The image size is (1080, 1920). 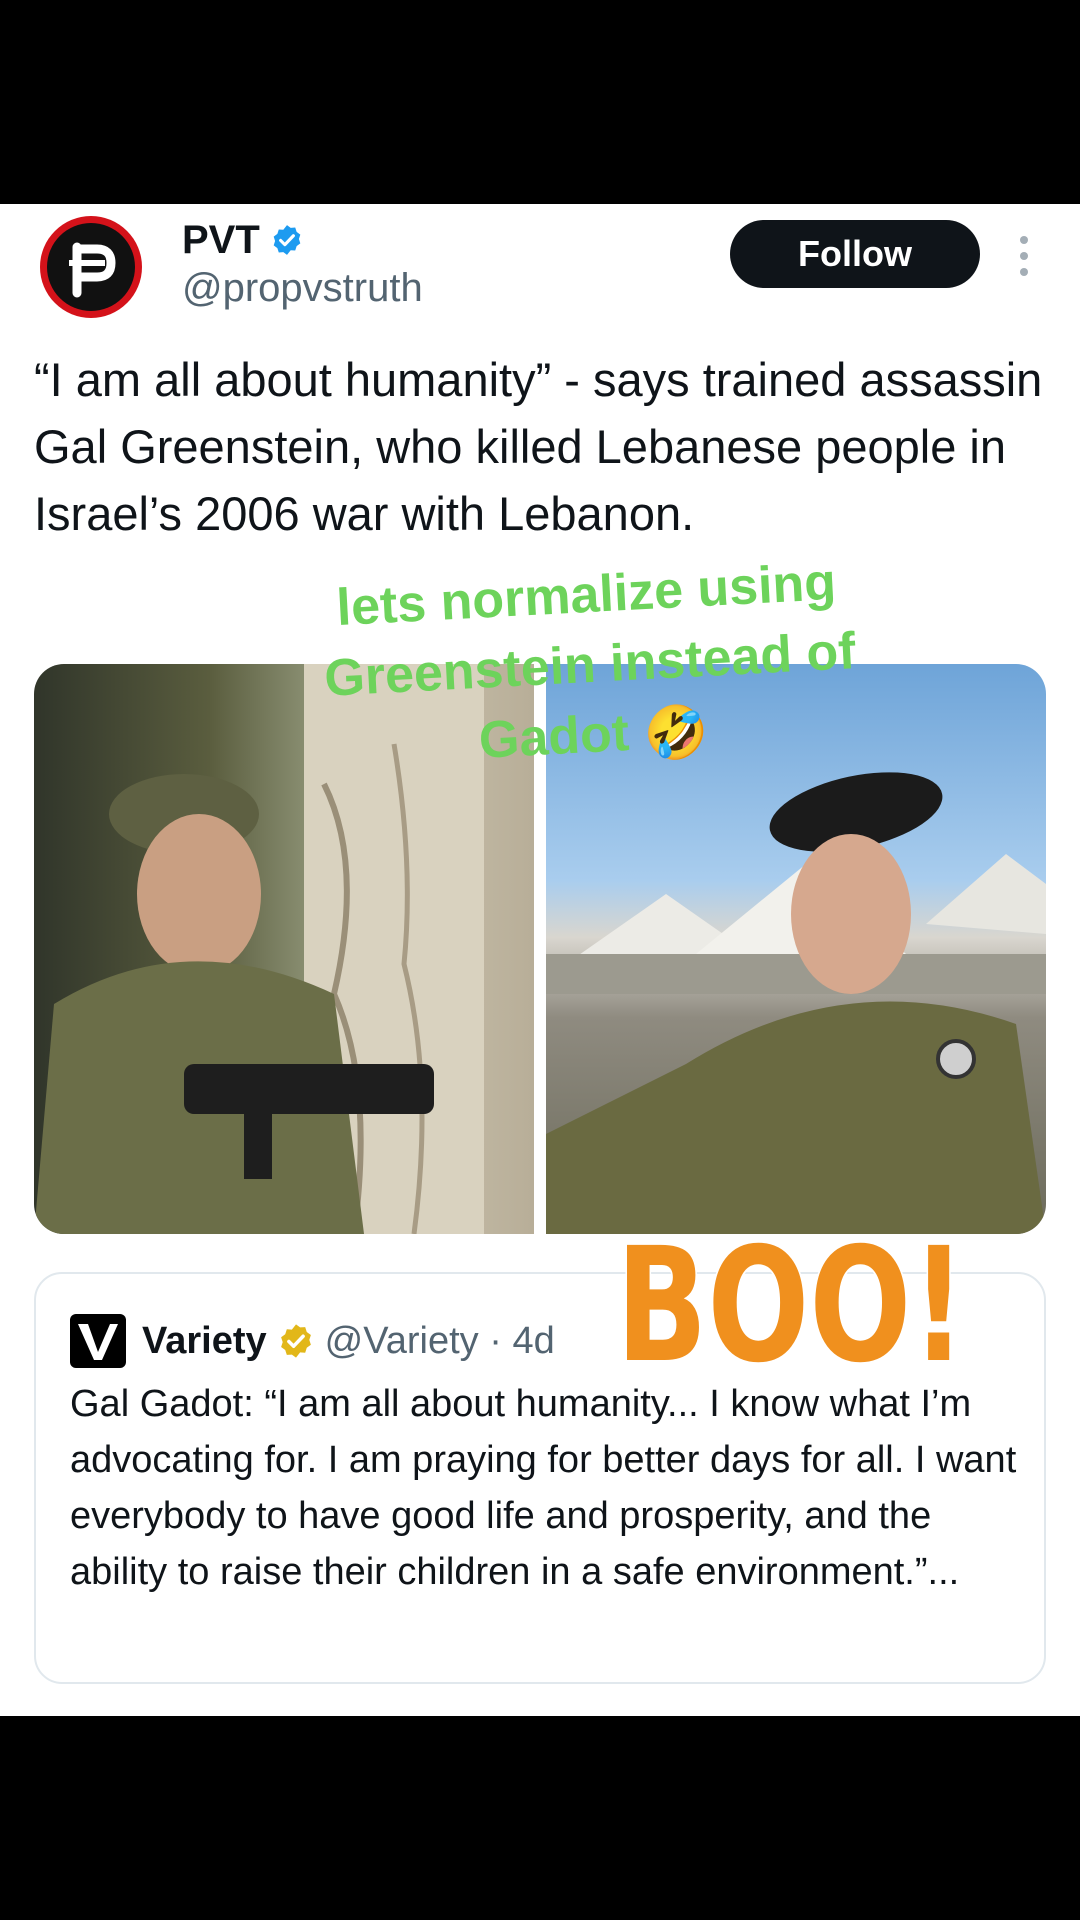 I want to click on gold-verified-icon, so click(x=295, y=1341).